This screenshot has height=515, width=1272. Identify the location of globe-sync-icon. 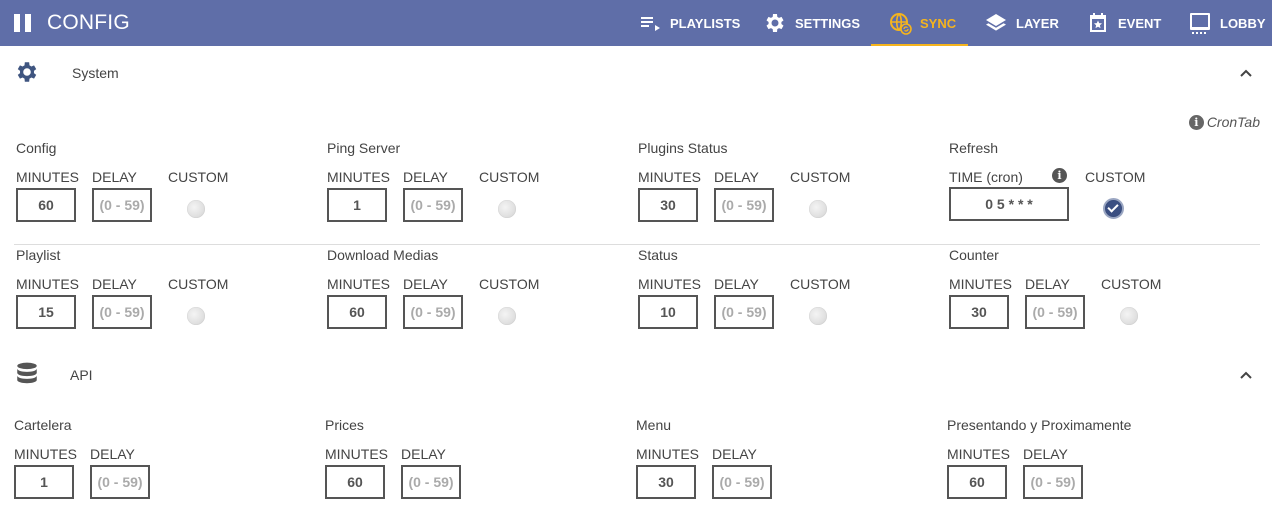
(900, 23).